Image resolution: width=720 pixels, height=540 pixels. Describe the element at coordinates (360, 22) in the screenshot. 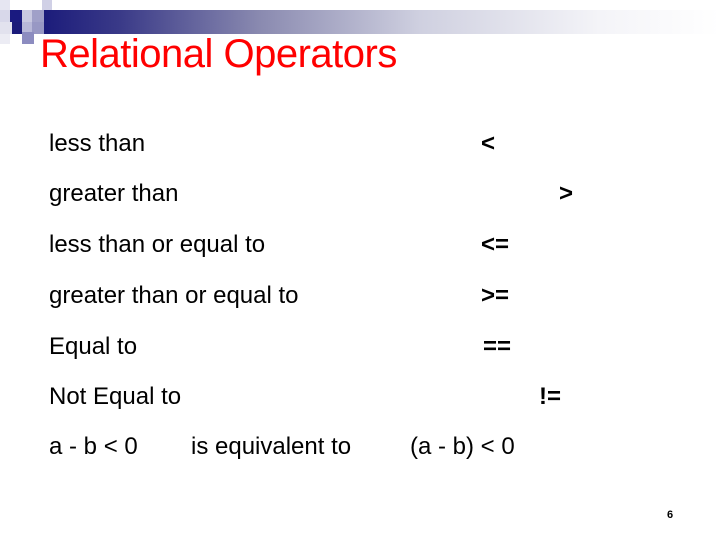

I see `header-gradient-bar` at that location.